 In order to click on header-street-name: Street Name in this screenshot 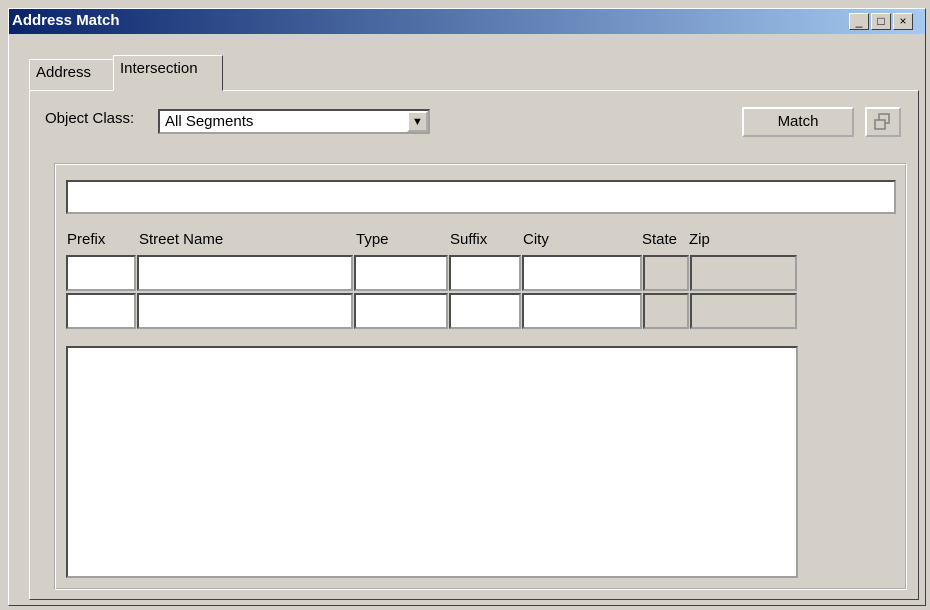, I will do `click(181, 239)`.